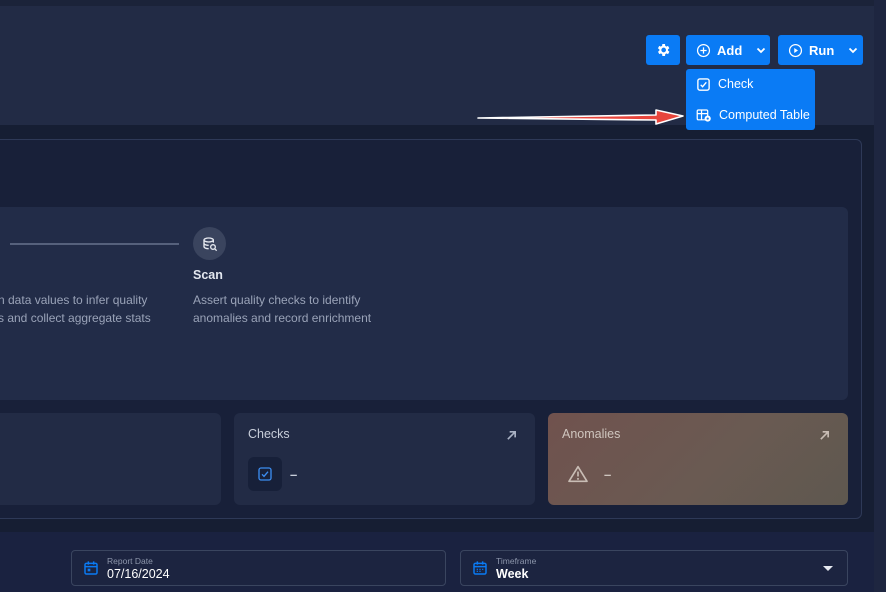 This screenshot has width=886, height=592. What do you see at coordinates (578, 474) in the screenshot?
I see `warning-icon` at bounding box center [578, 474].